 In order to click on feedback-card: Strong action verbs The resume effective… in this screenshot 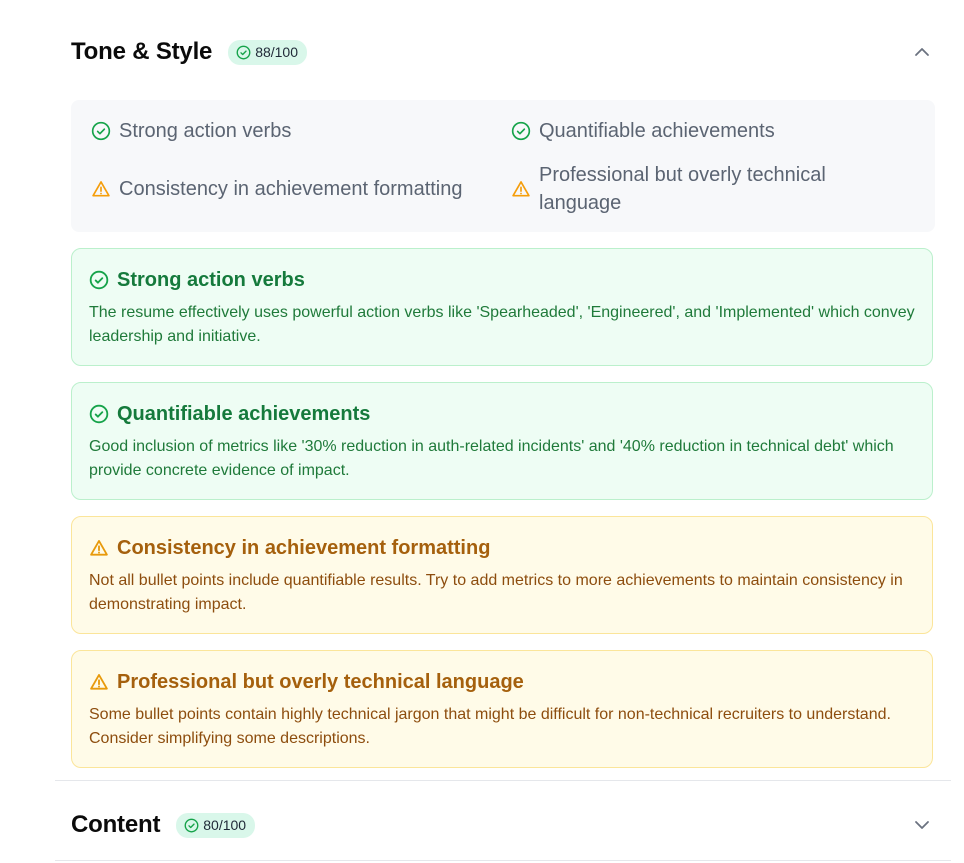, I will do `click(502, 307)`.